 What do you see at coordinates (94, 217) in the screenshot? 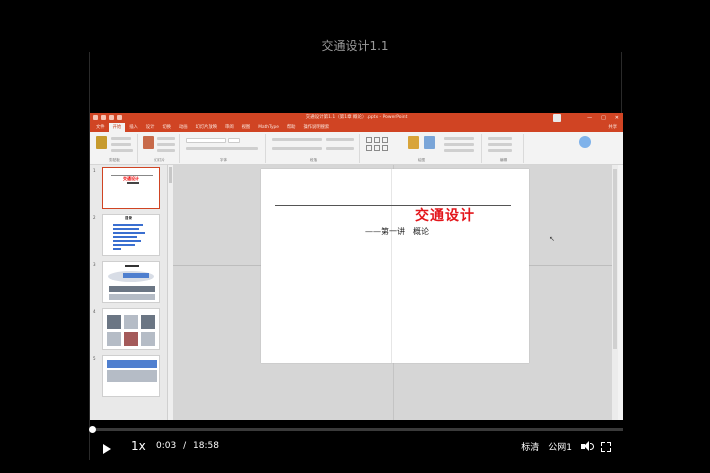
I see `thumbnail-number: 2` at bounding box center [94, 217].